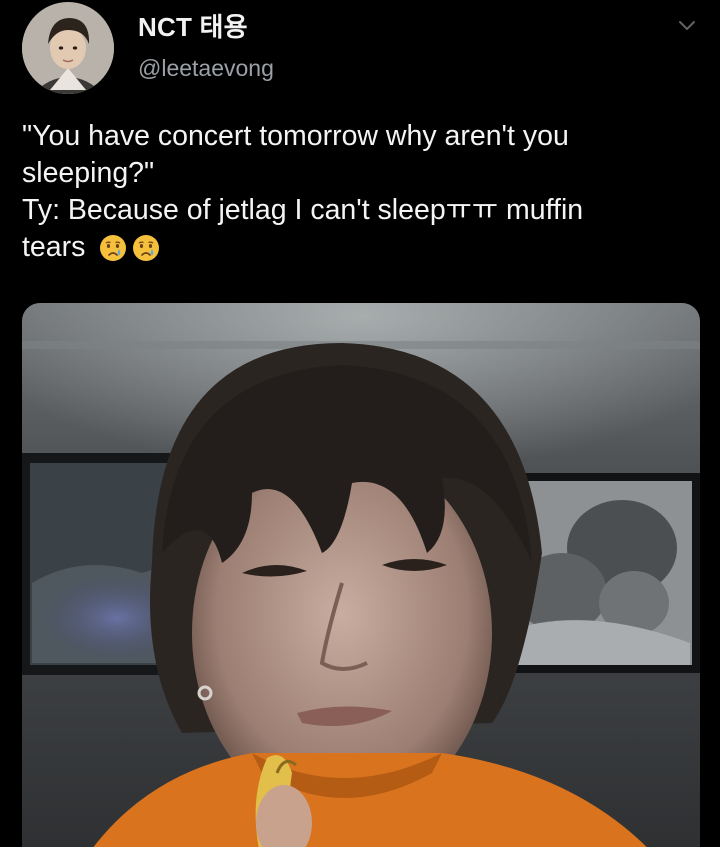  I want to click on tweet-text-line: tears, so click(54, 247).